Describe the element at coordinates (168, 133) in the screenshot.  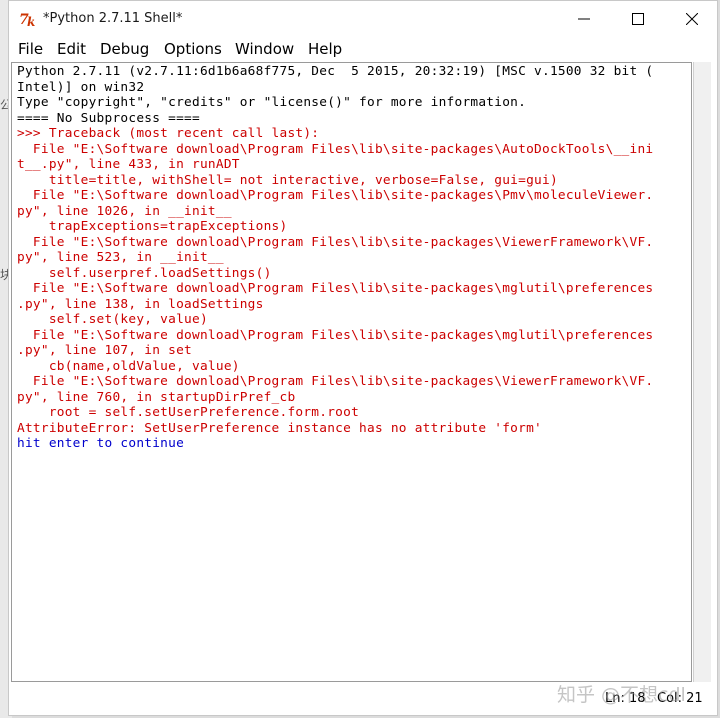
I see `shell-line: >>> Traceback (most recent call last):` at that location.